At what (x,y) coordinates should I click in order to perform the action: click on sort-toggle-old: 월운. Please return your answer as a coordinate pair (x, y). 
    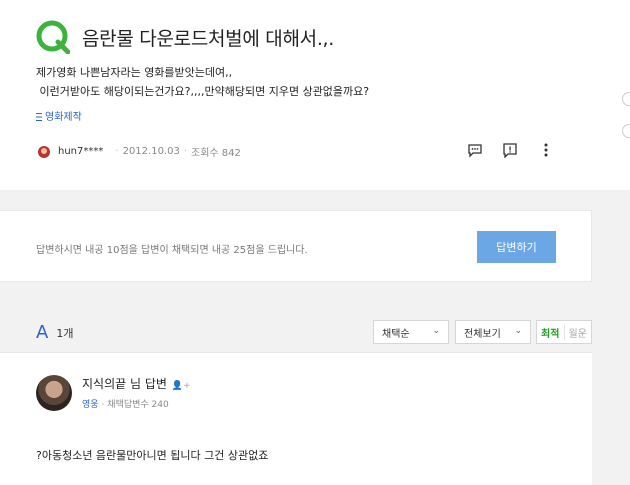
    Looking at the image, I should click on (578, 332).